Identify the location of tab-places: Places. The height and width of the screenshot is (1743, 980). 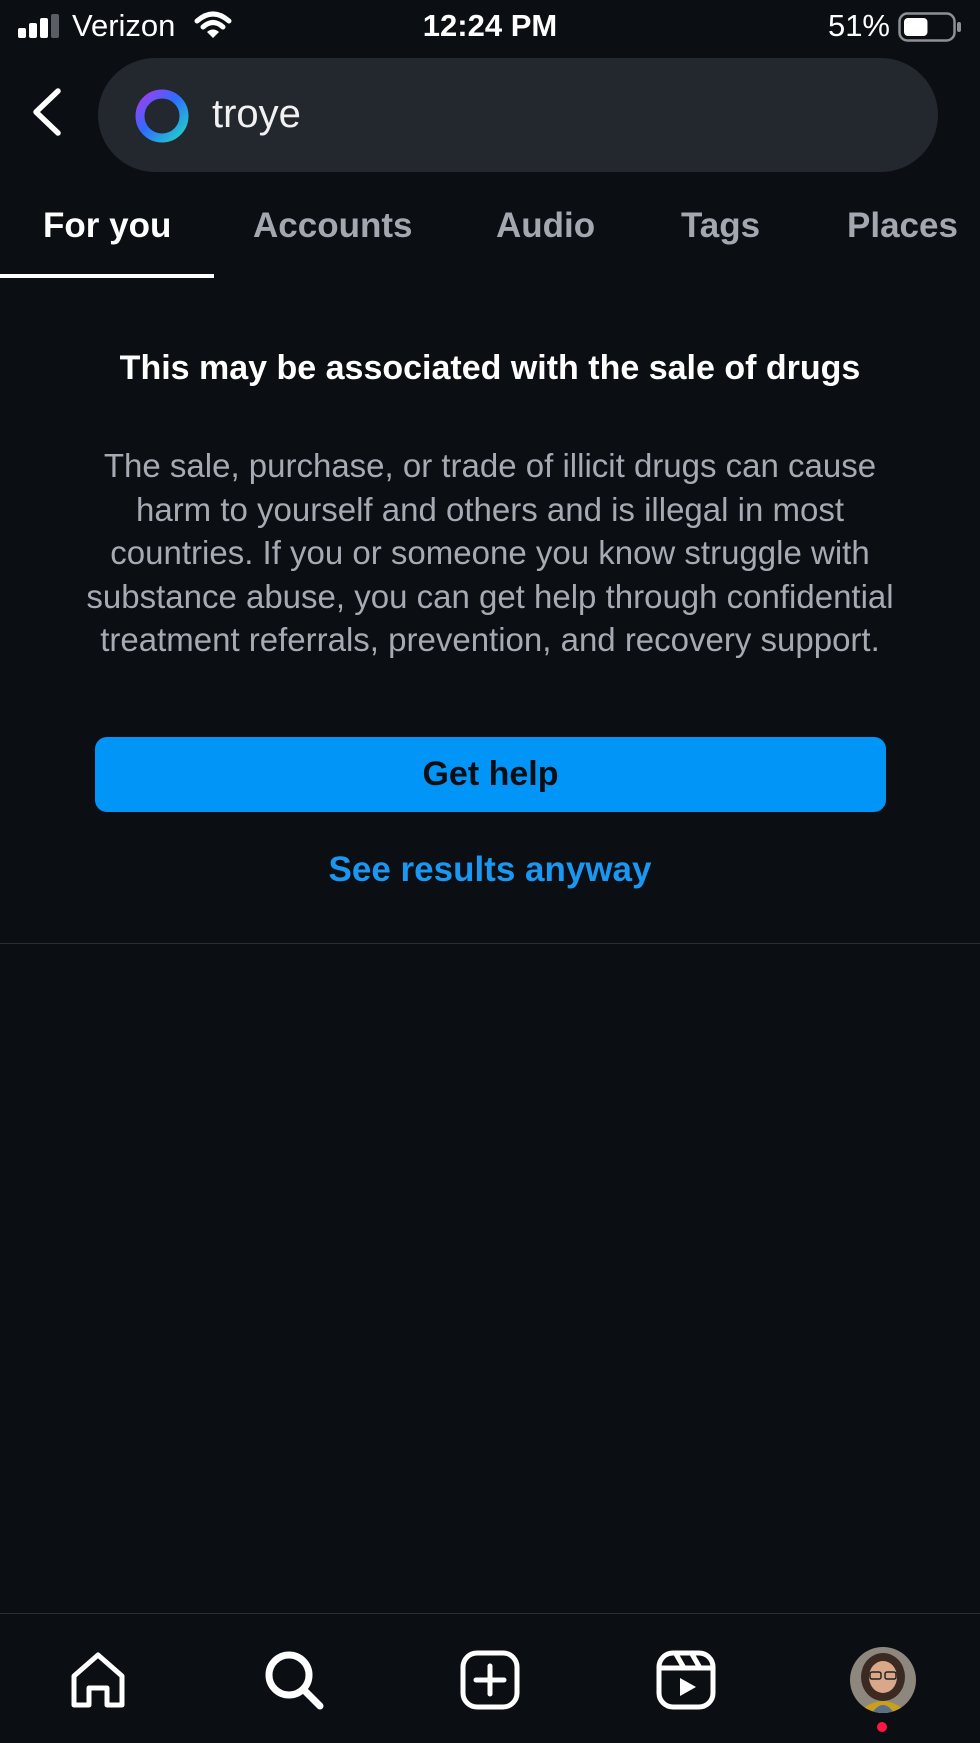
(902, 226).